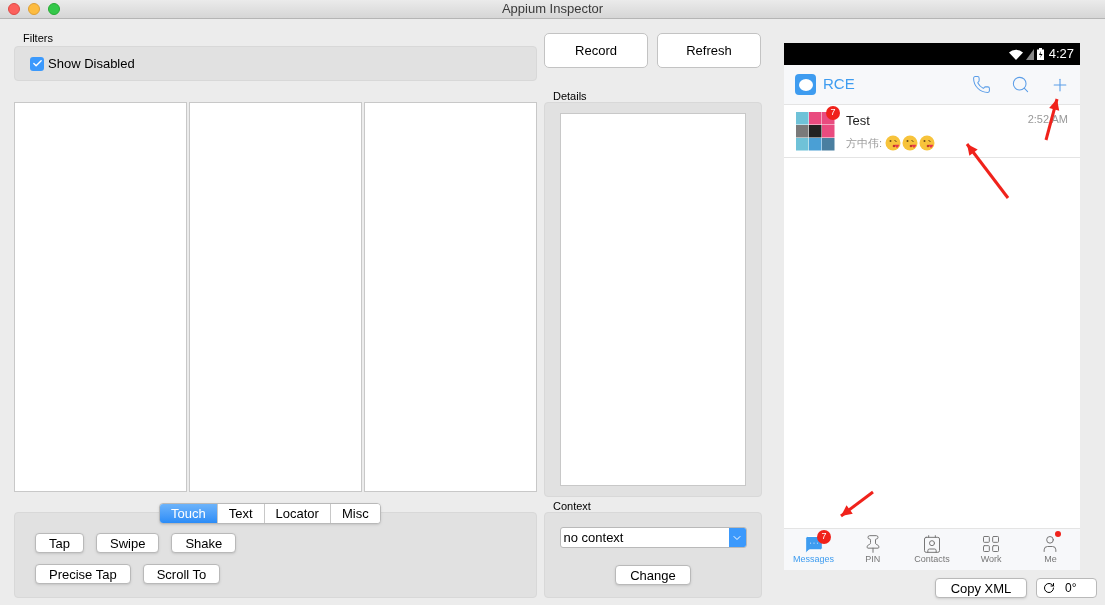 This screenshot has height=605, width=1105. What do you see at coordinates (653, 575) in the screenshot?
I see `action-button: Change` at bounding box center [653, 575].